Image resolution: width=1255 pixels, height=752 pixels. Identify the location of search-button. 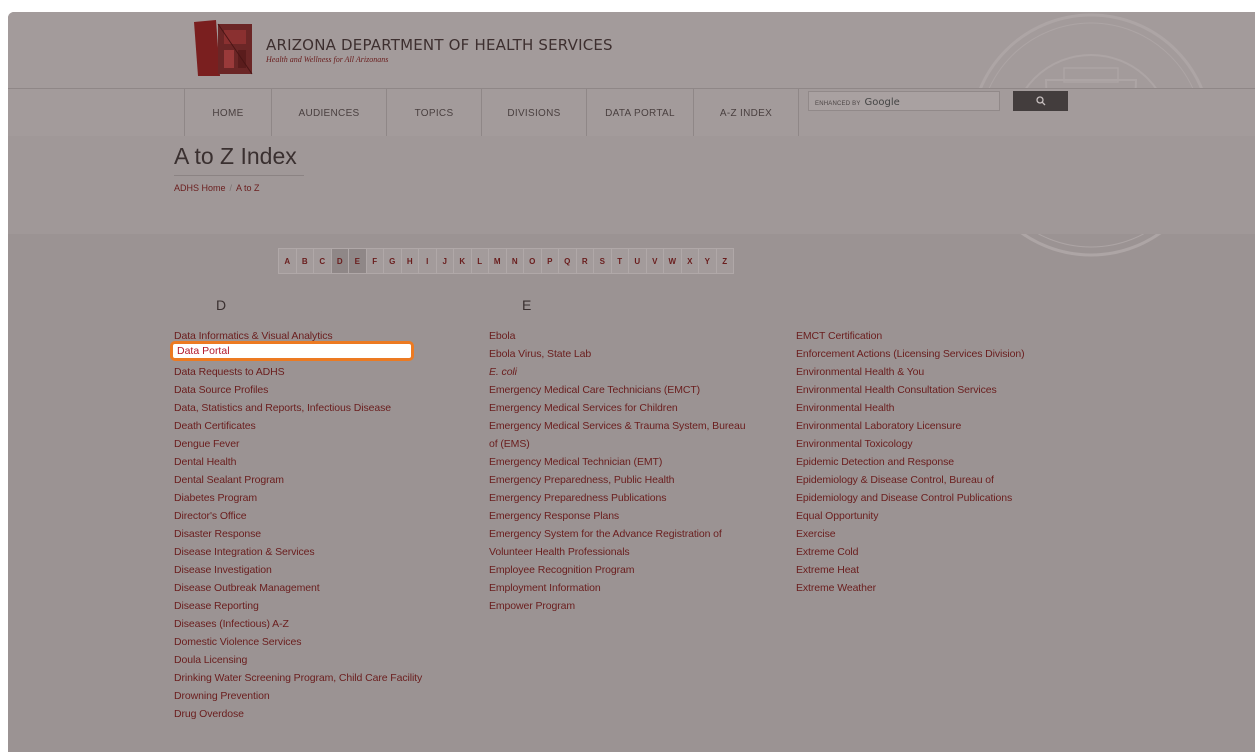
(1040, 101).